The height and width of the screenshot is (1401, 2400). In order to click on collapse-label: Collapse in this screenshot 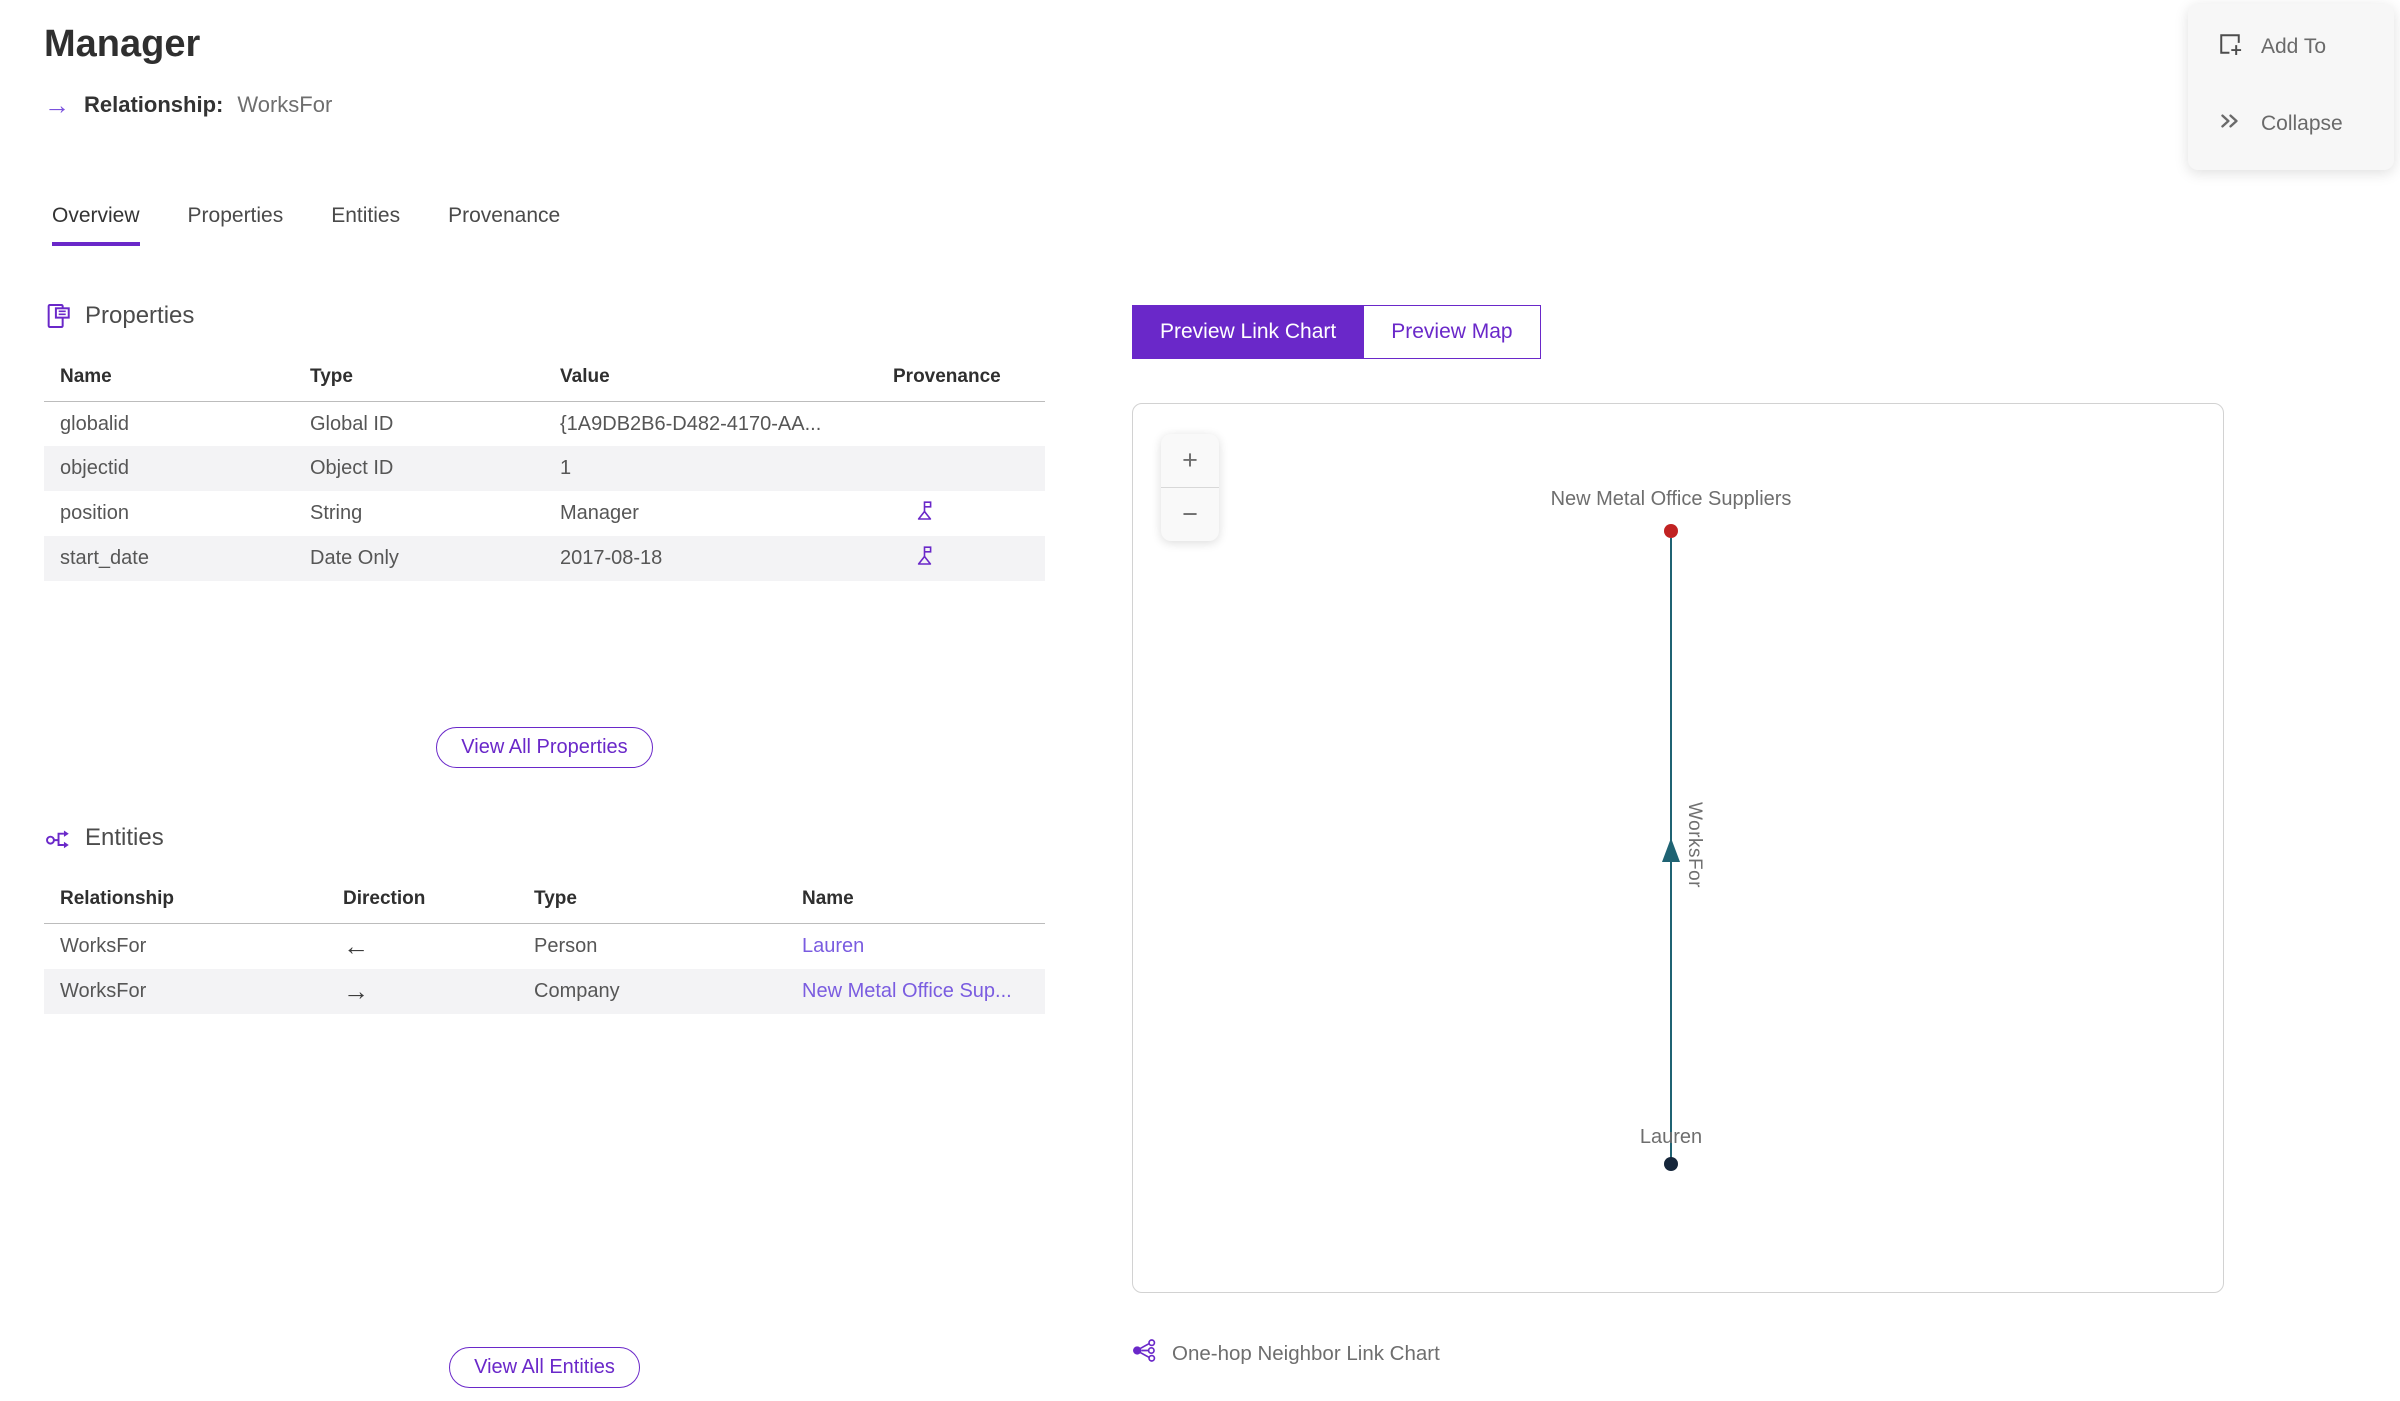, I will do `click(2302, 123)`.